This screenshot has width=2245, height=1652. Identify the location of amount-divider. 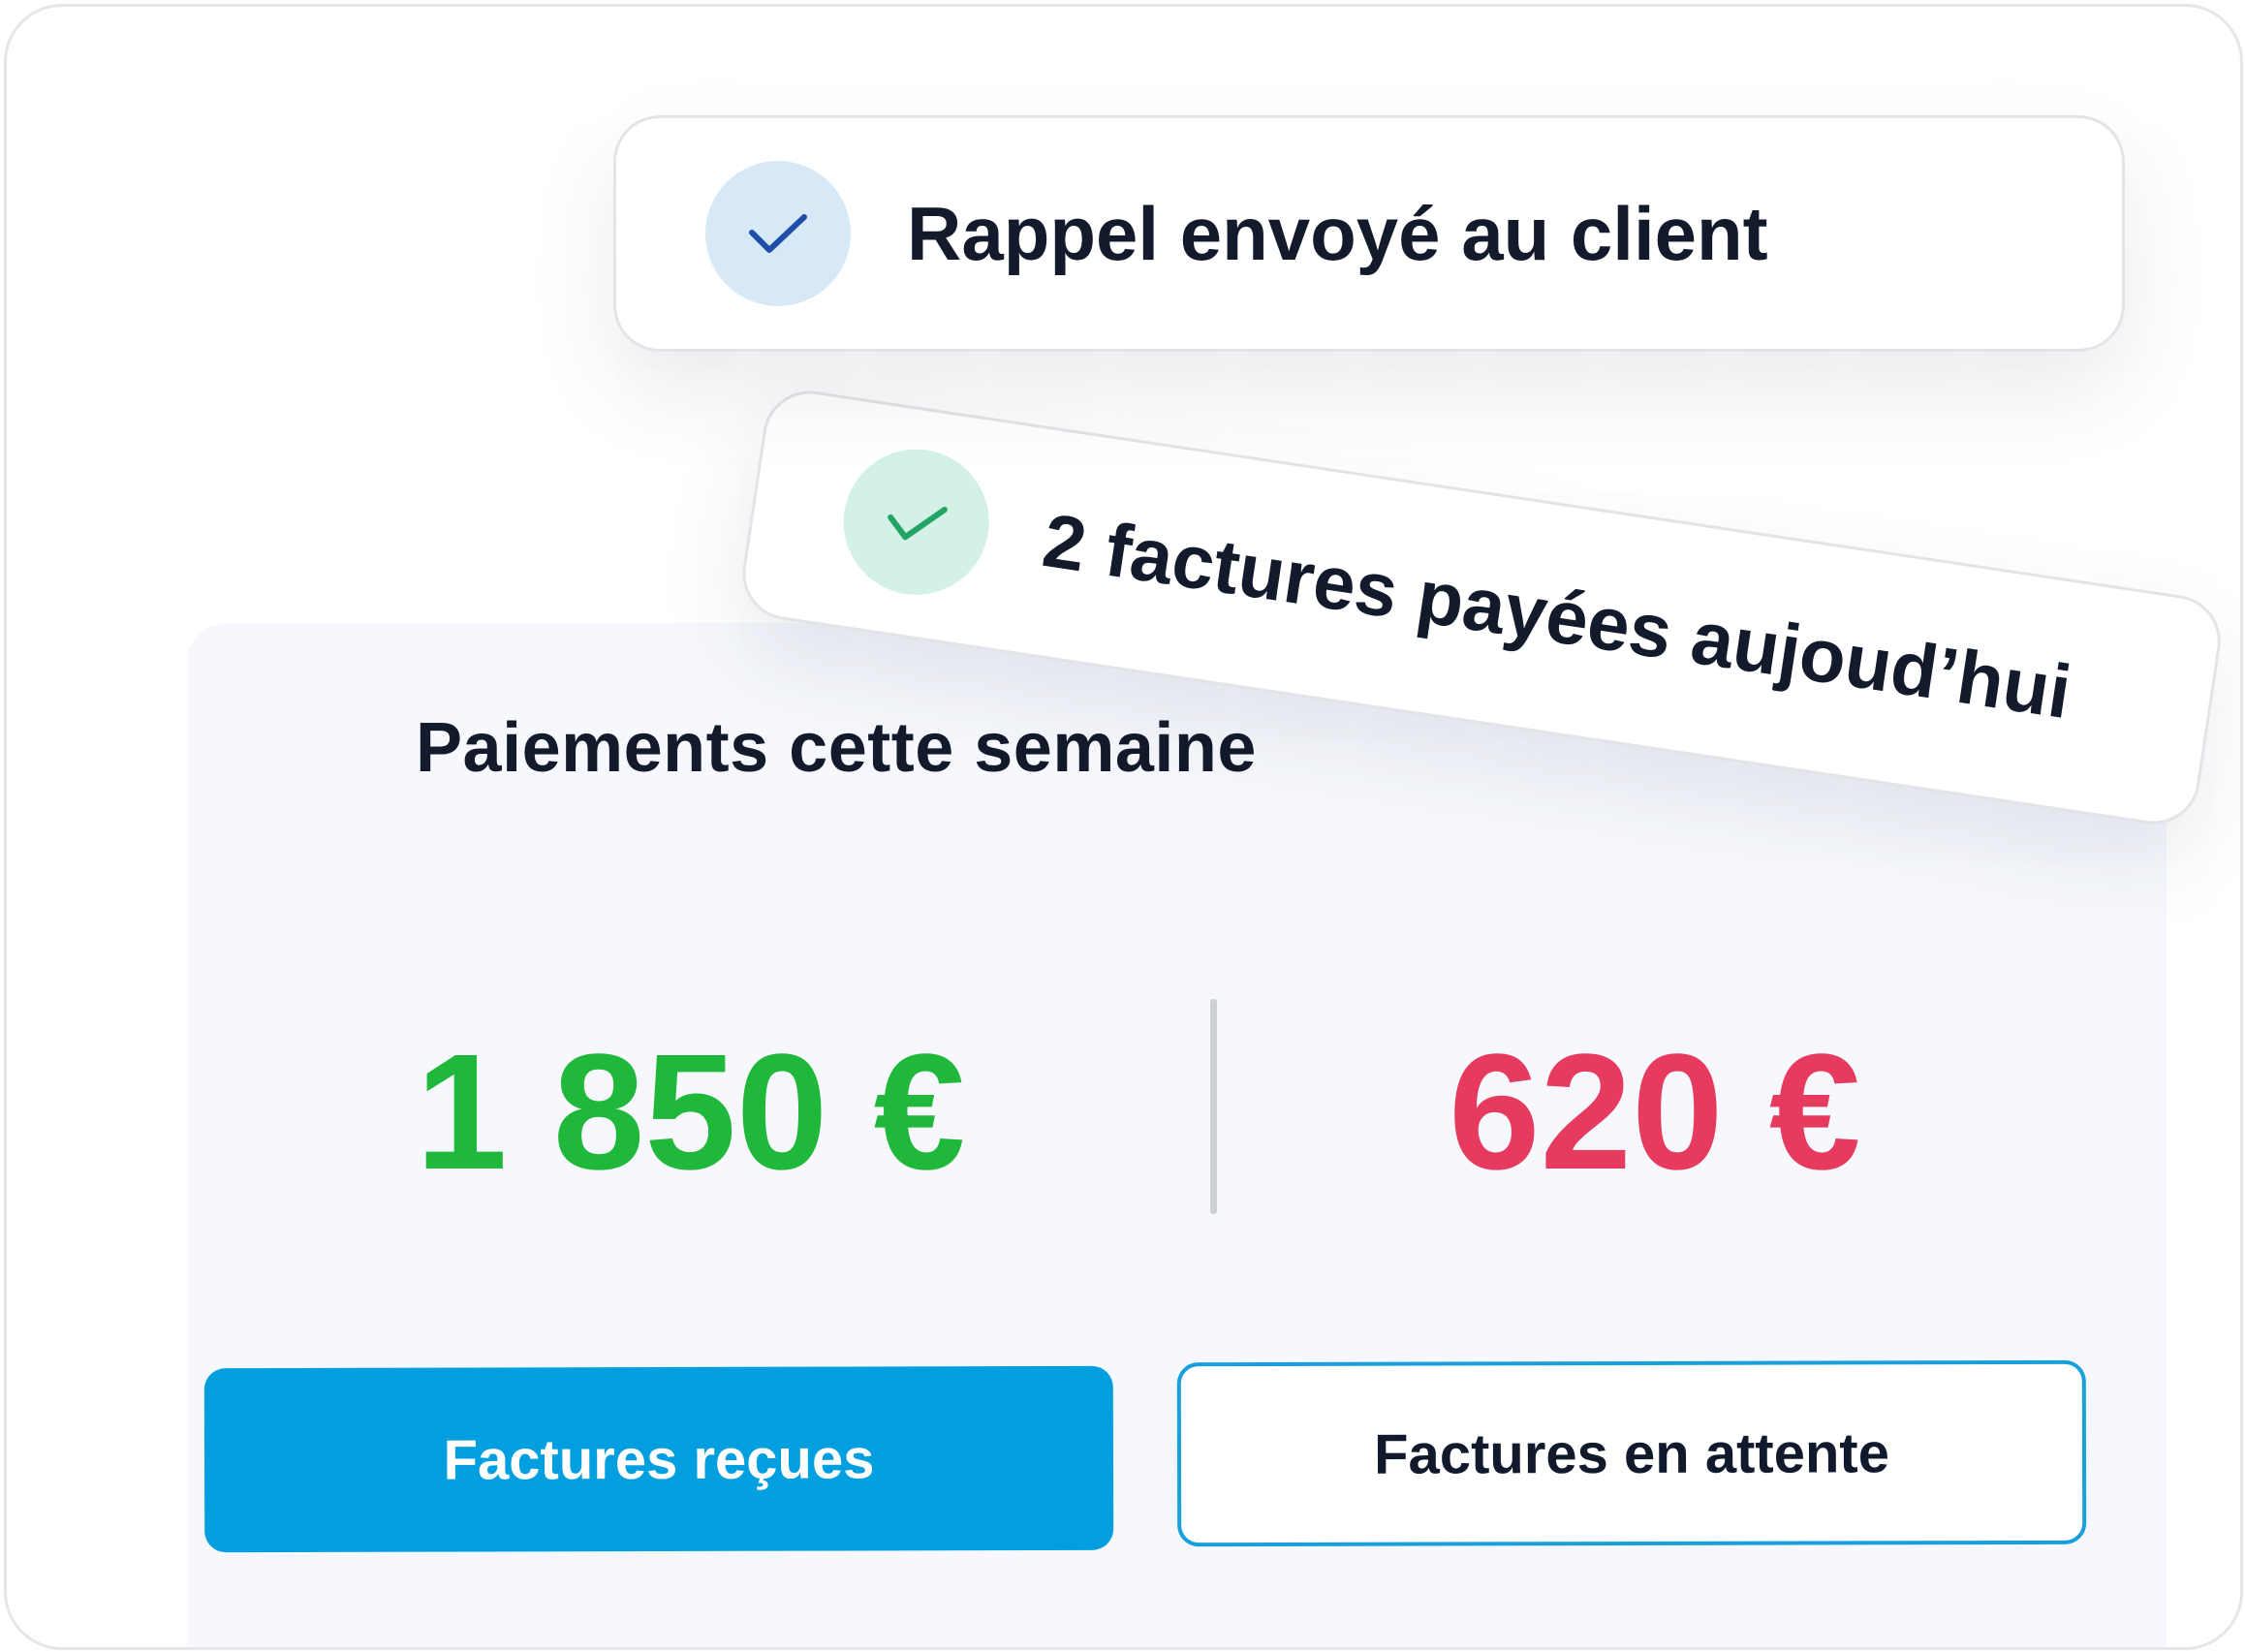
(1213, 1106).